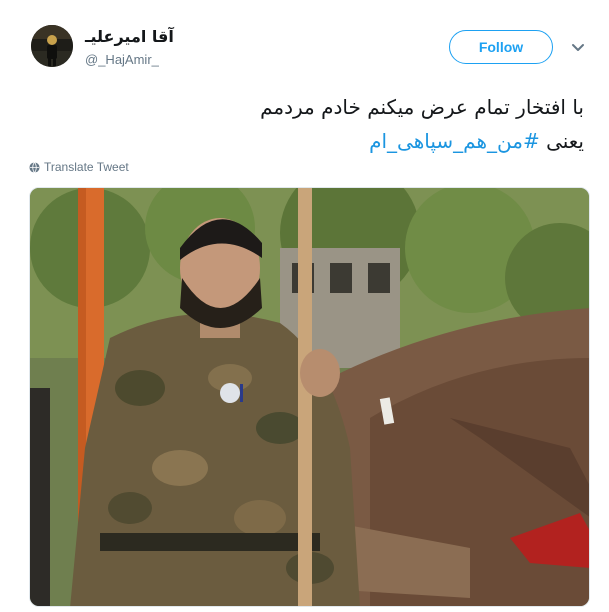  I want to click on follow-button: Follow, so click(501, 47).